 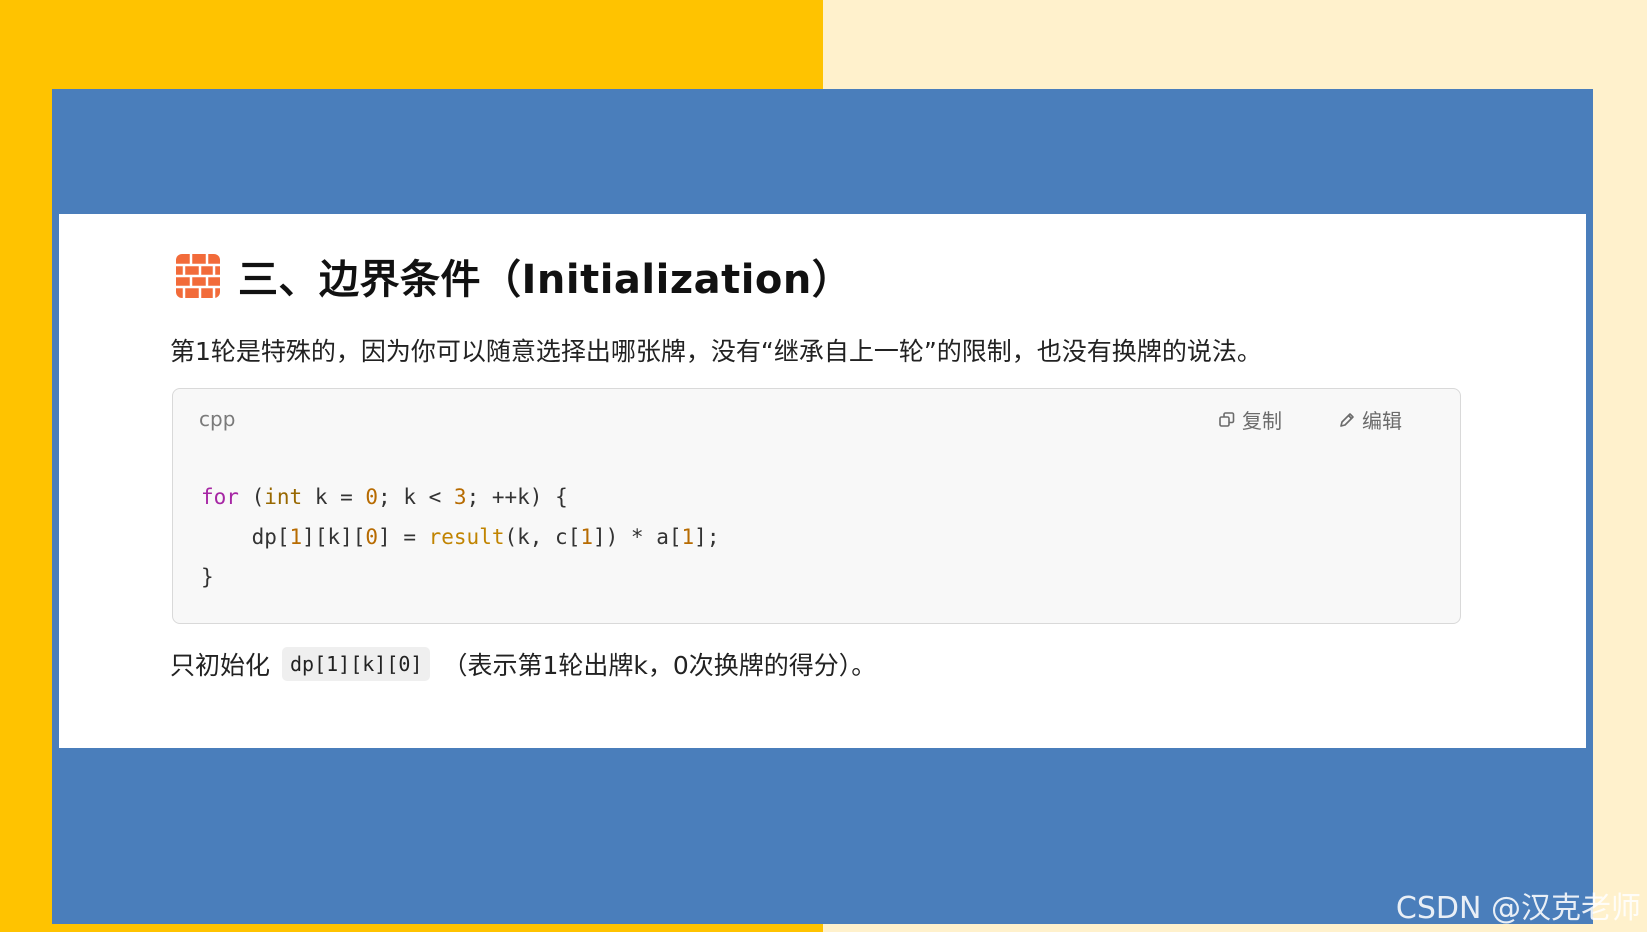 What do you see at coordinates (334, 537) in the screenshot?
I see `code-token: ][k][` at bounding box center [334, 537].